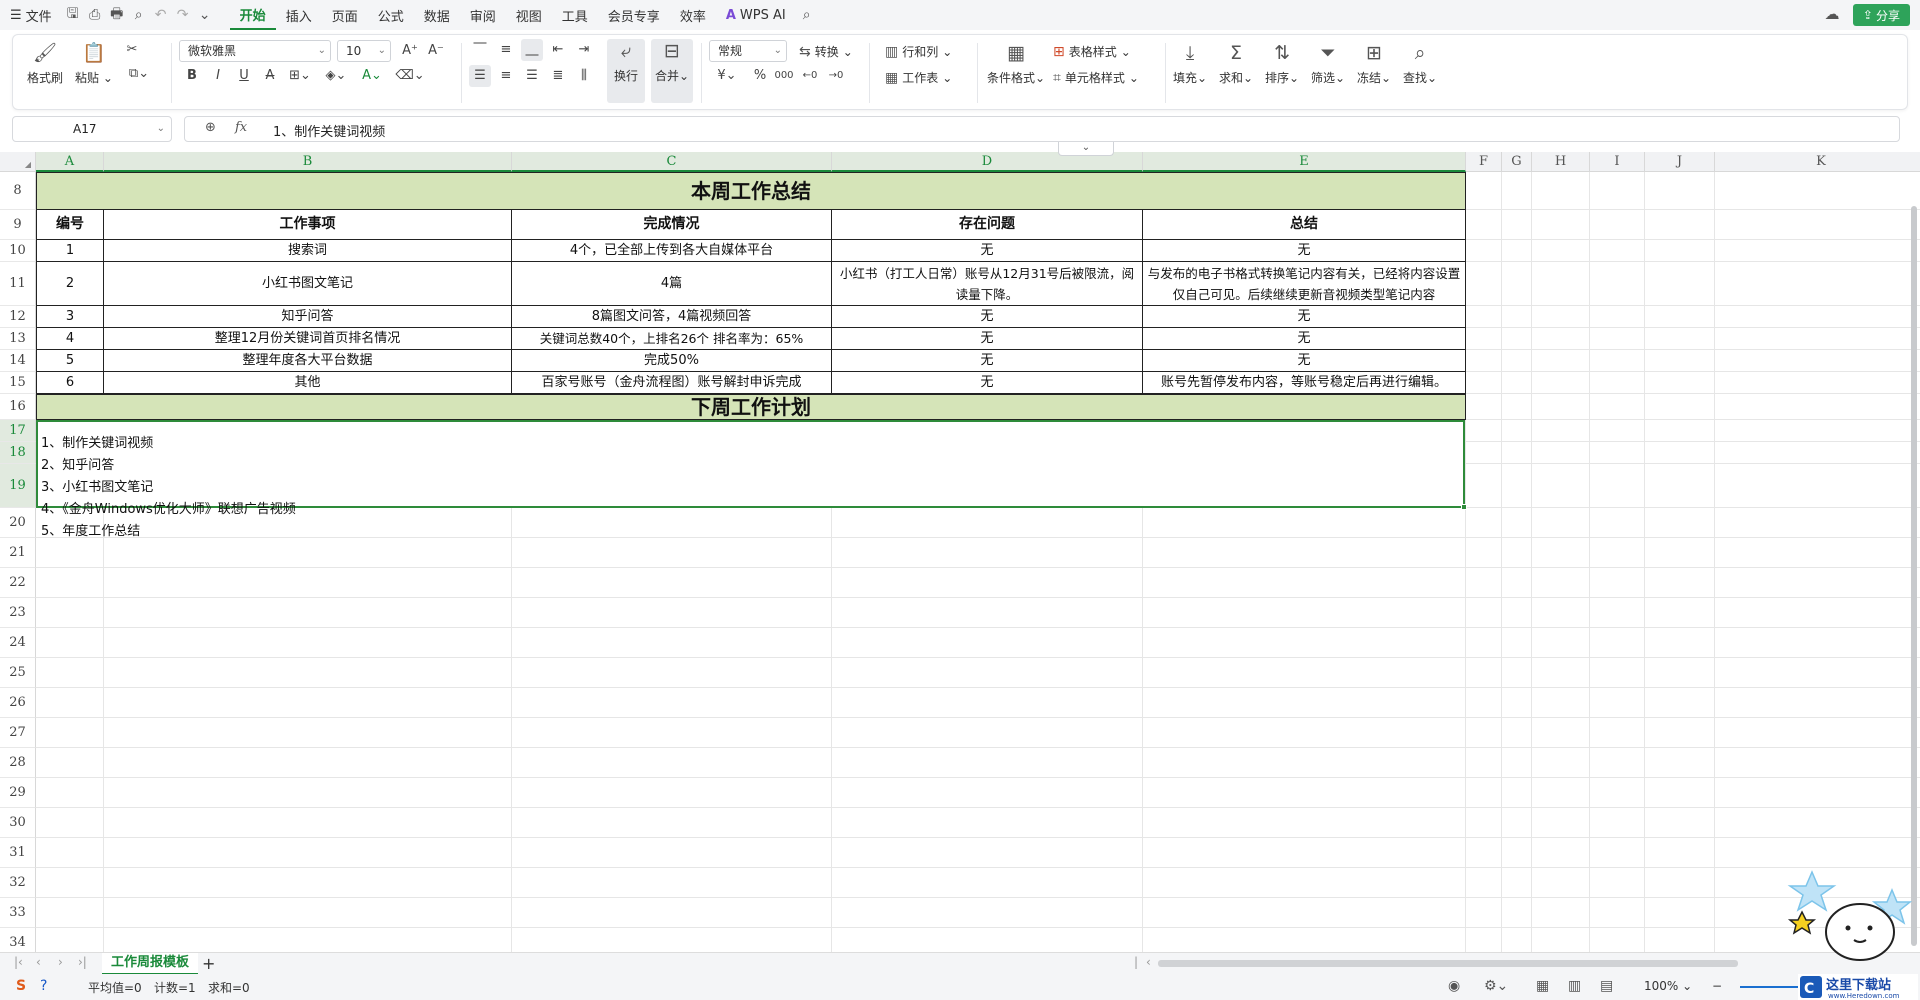  Describe the element at coordinates (1136, 962) in the screenshot. I see `hscroll-left-icon: |` at that location.